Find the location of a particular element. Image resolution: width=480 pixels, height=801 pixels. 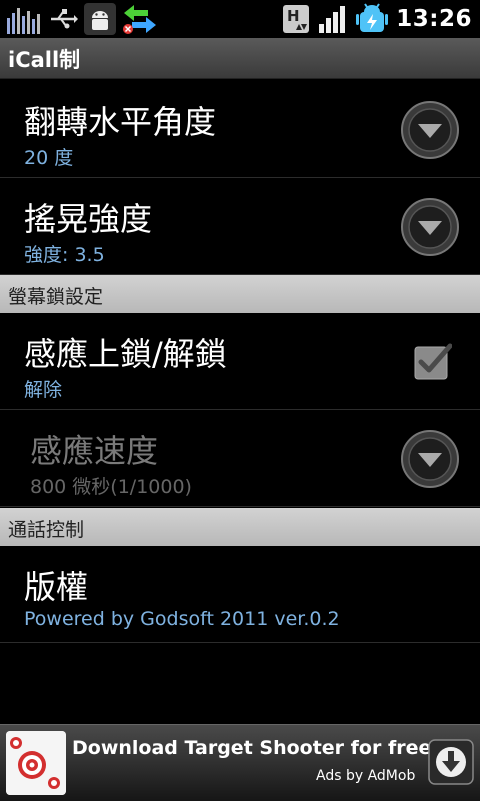

ad-title: Download Target Shooter for free! is located at coordinates (256, 748).